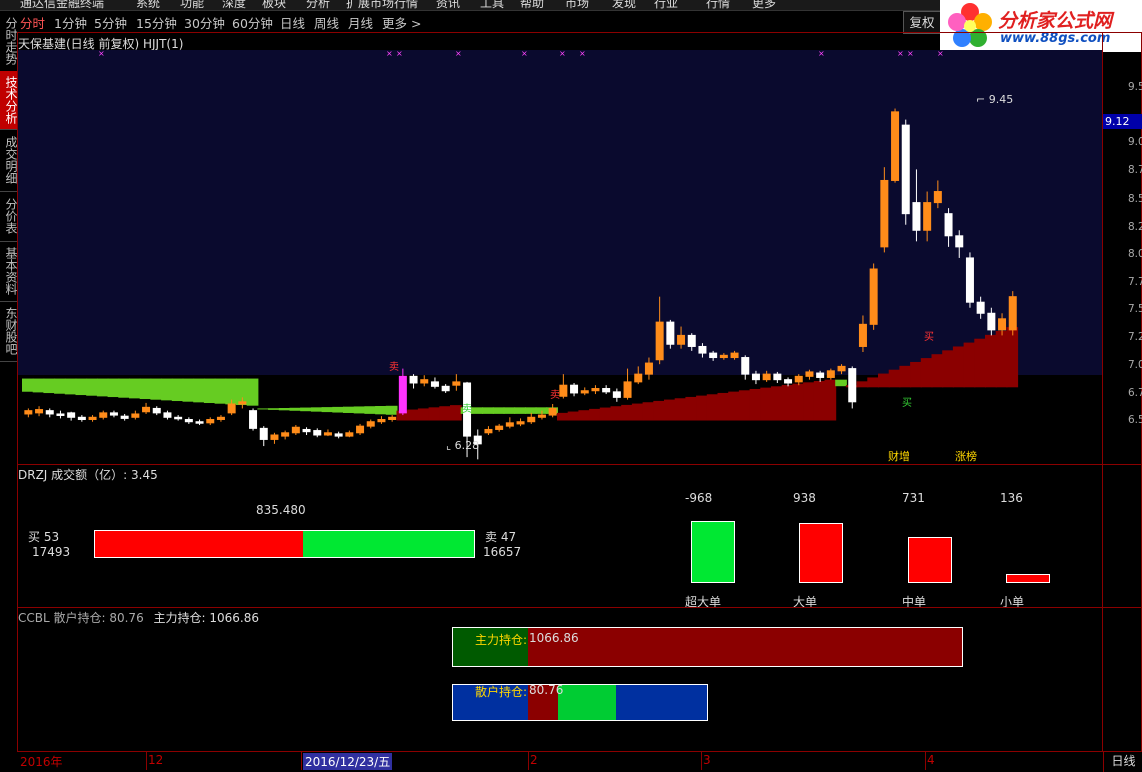 This screenshot has width=1142, height=772. Describe the element at coordinates (707, 647) in the screenshot. I see `main-holding-bar: 主力持仓: 1066.86` at that location.